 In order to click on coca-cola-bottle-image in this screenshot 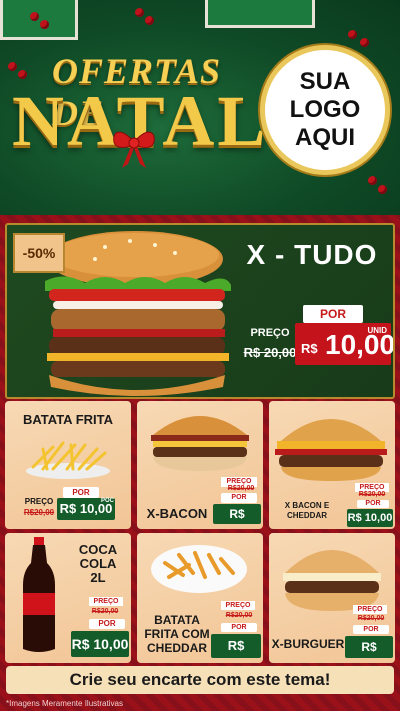, I will do `click(39, 594)`.